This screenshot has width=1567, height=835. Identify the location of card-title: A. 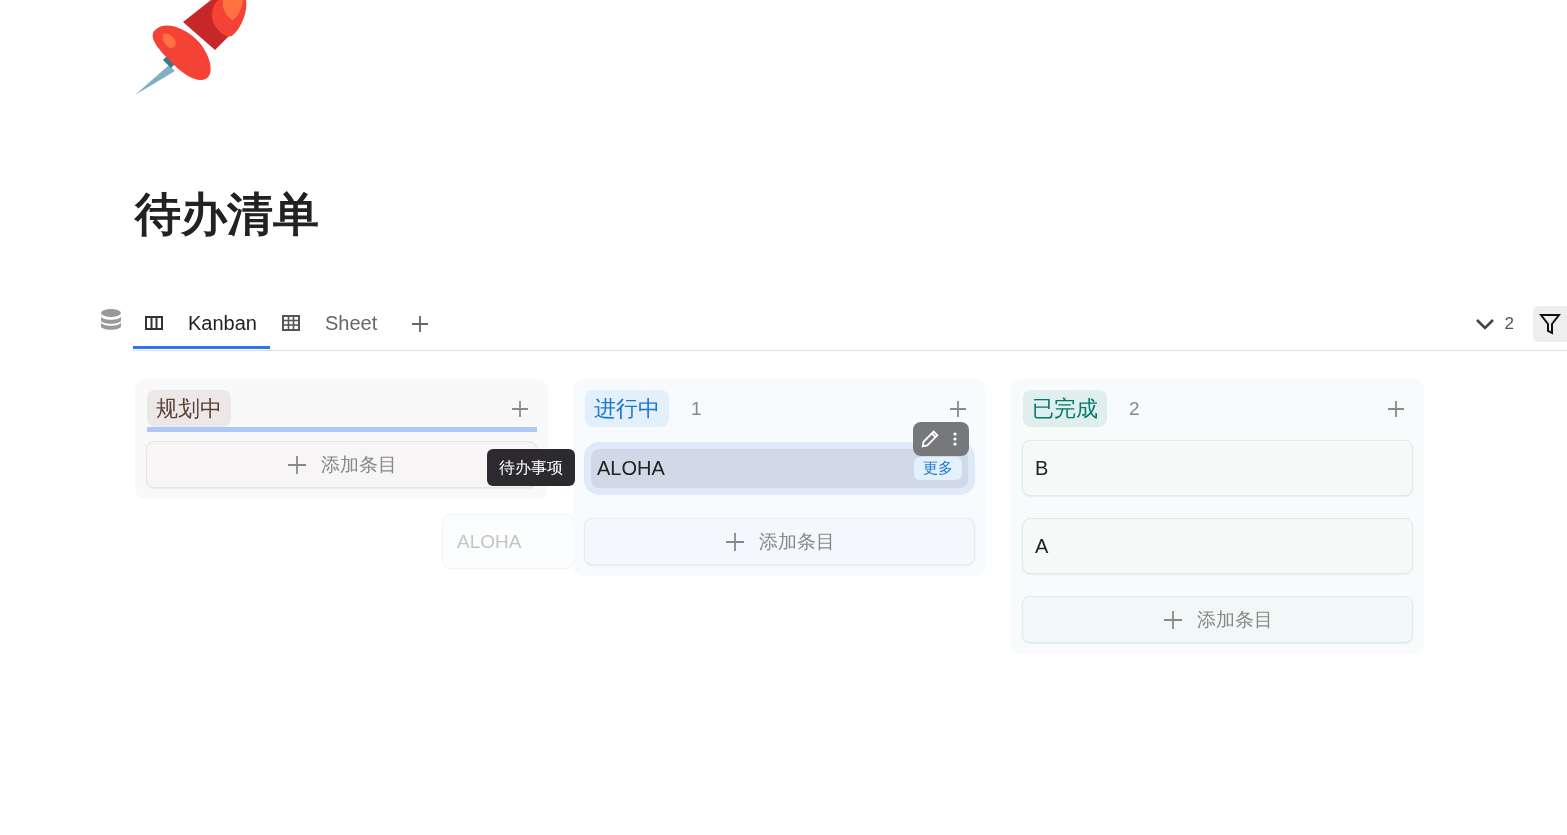
(1042, 546).